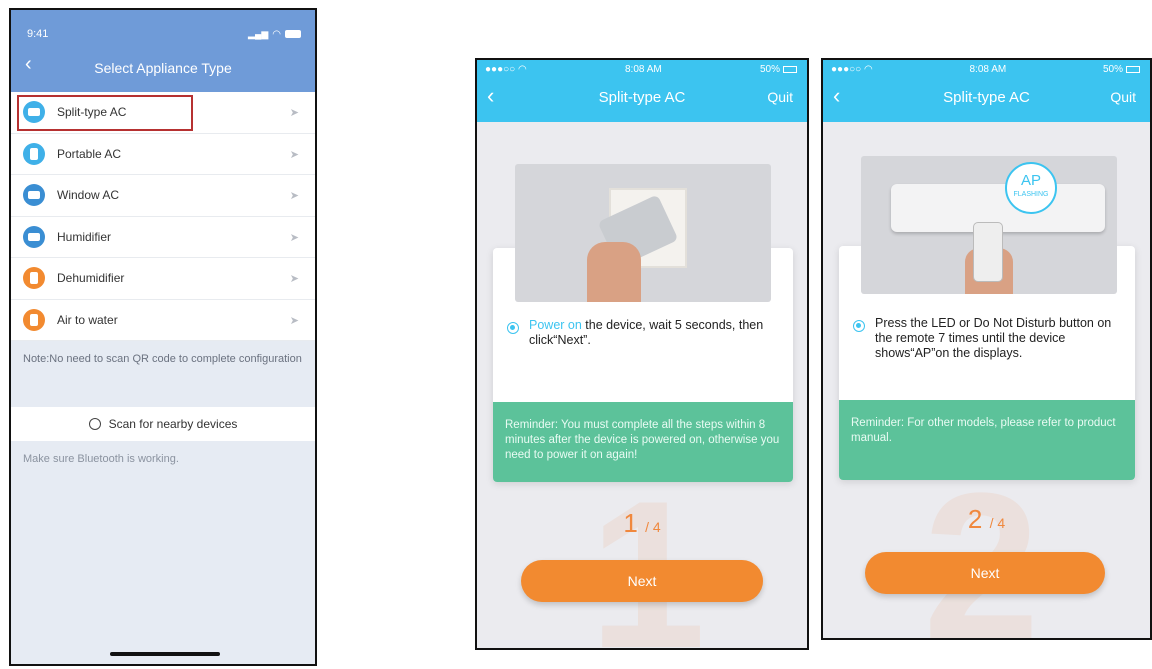 The height and width of the screenshot is (669, 1152). I want to click on scan-label: Scan for nearby devices, so click(173, 424).